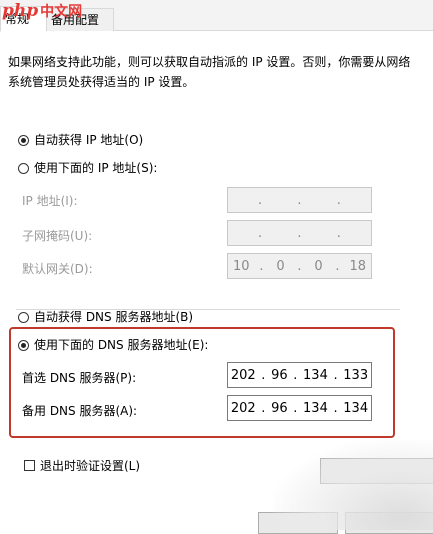  What do you see at coordinates (315, 375) in the screenshot?
I see `preferred-octet-3: 134` at bounding box center [315, 375].